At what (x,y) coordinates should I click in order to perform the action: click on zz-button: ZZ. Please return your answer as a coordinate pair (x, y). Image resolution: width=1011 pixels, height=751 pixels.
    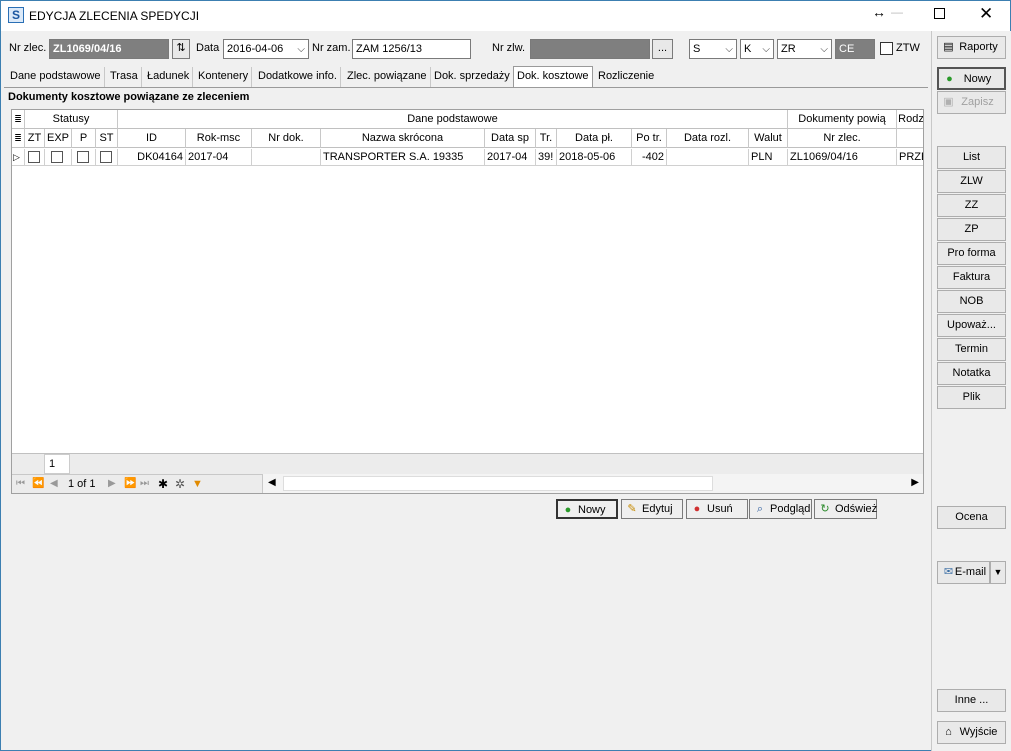
    Looking at the image, I should click on (971, 205).